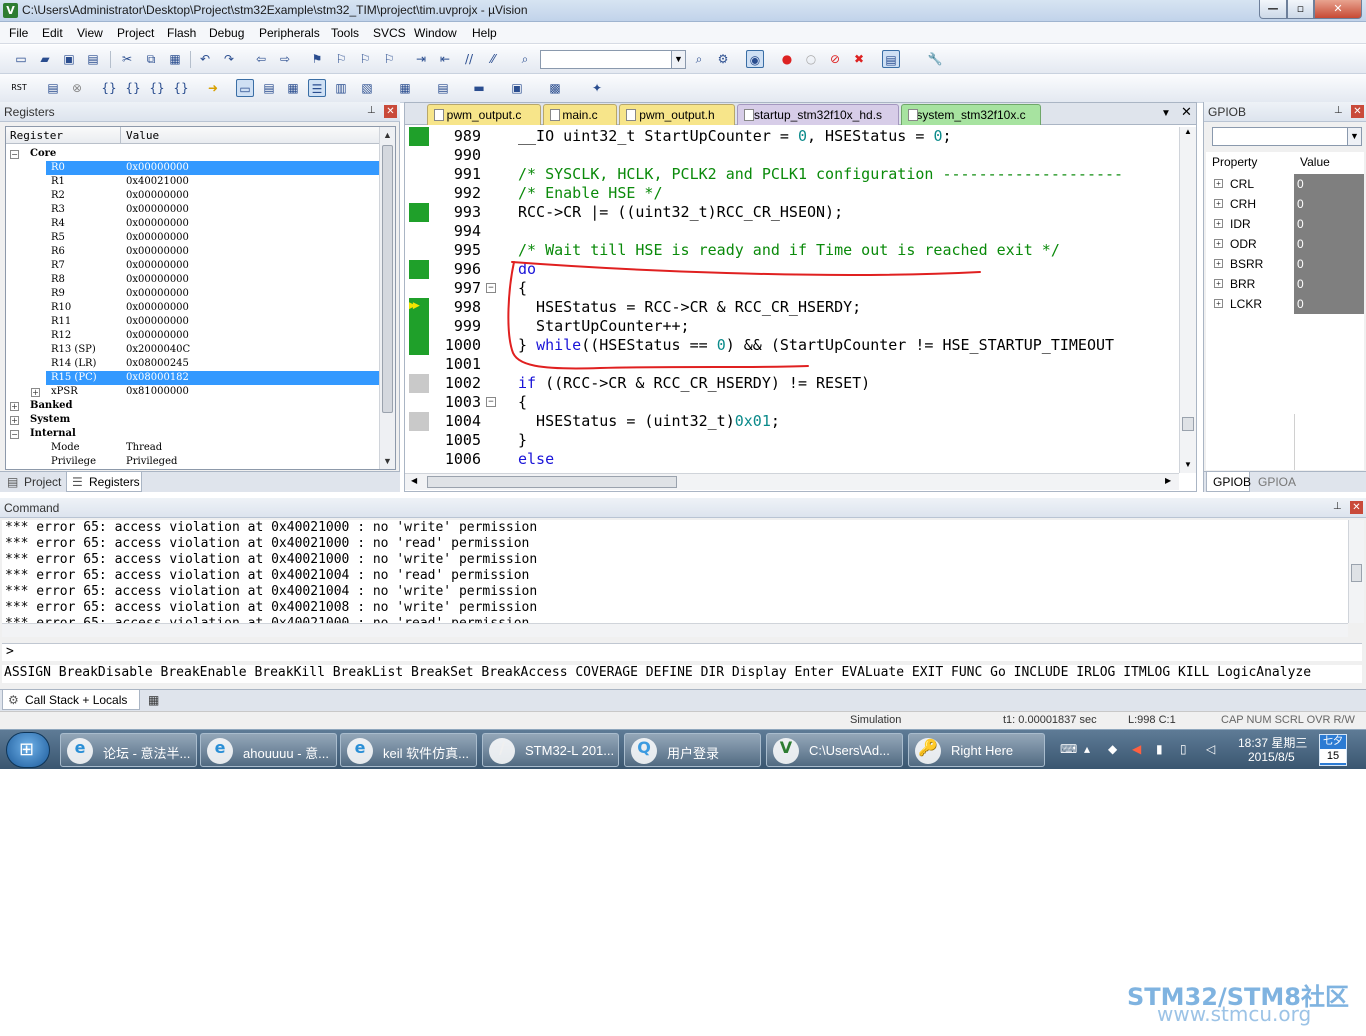 The height and width of the screenshot is (1036, 1366). What do you see at coordinates (367, 88) in the screenshot?
I see `watch-window-icon: ▧` at bounding box center [367, 88].